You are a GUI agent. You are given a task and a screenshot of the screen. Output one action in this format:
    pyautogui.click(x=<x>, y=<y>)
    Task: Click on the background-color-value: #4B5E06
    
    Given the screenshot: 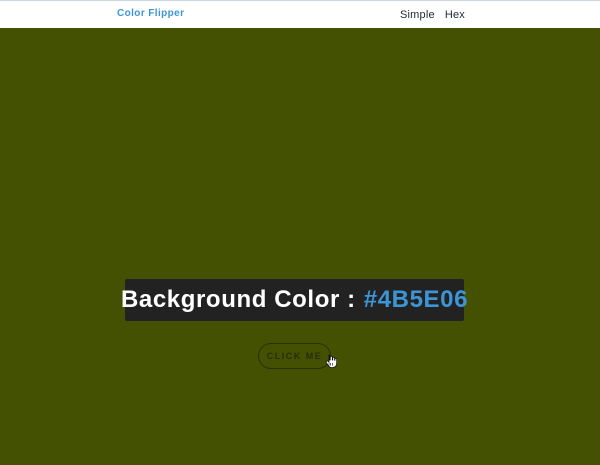 What is the action you would take?
    pyautogui.click(x=416, y=299)
    